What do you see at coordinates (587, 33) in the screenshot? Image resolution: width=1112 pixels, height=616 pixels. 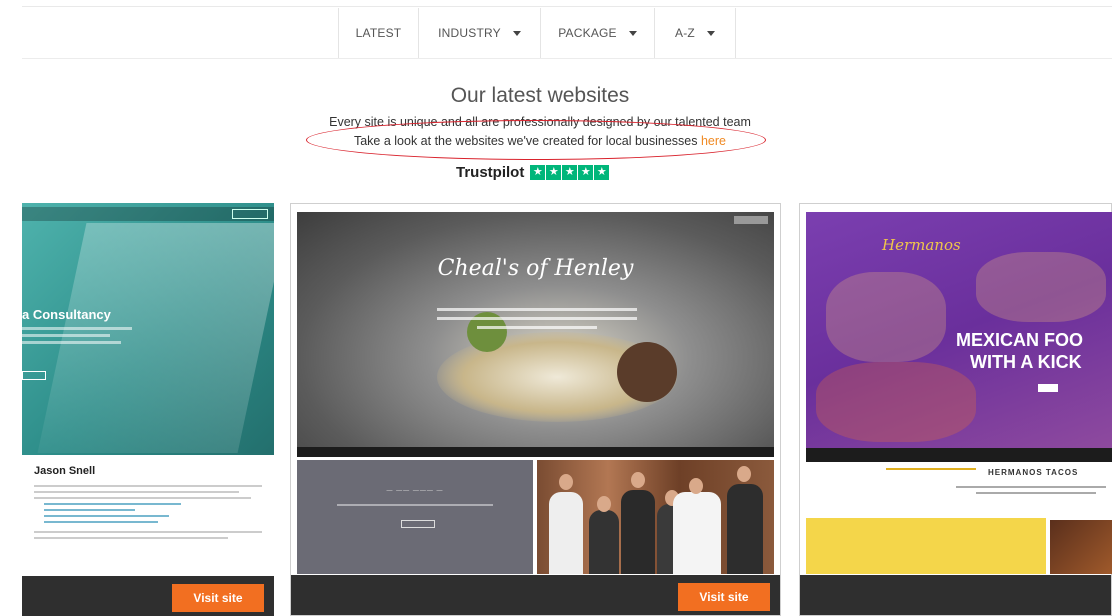 I see `filter-label: PACKAGE` at bounding box center [587, 33].